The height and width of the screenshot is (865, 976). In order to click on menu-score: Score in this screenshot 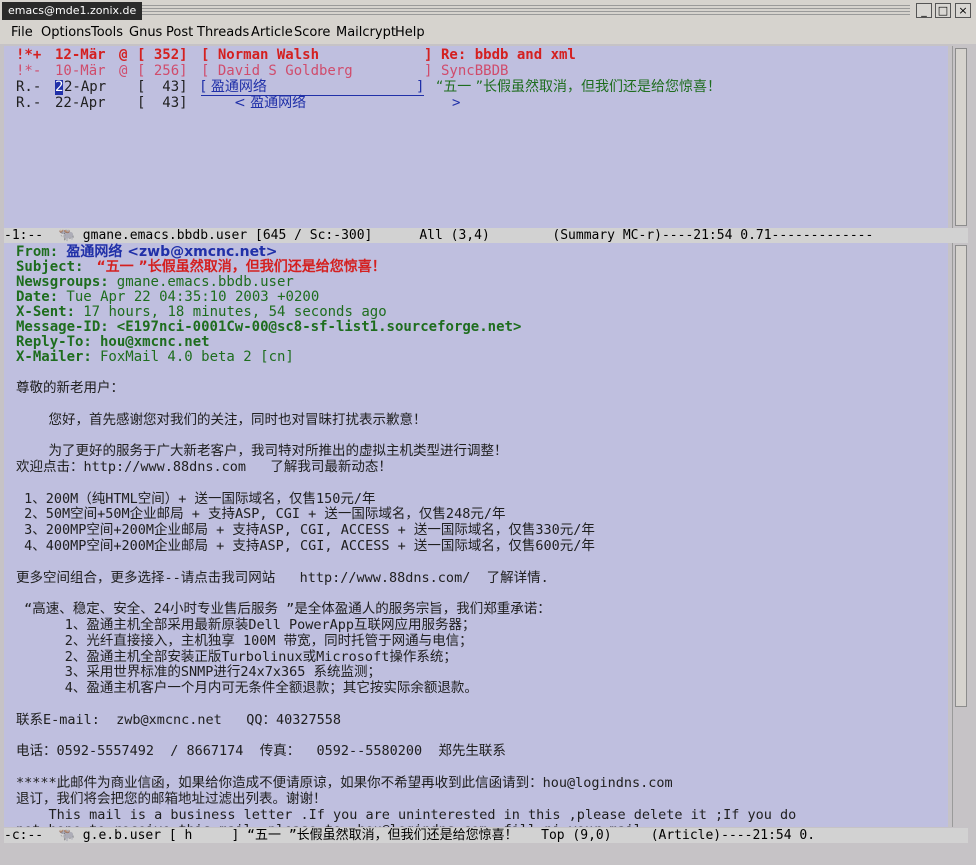, I will do `click(312, 32)`.